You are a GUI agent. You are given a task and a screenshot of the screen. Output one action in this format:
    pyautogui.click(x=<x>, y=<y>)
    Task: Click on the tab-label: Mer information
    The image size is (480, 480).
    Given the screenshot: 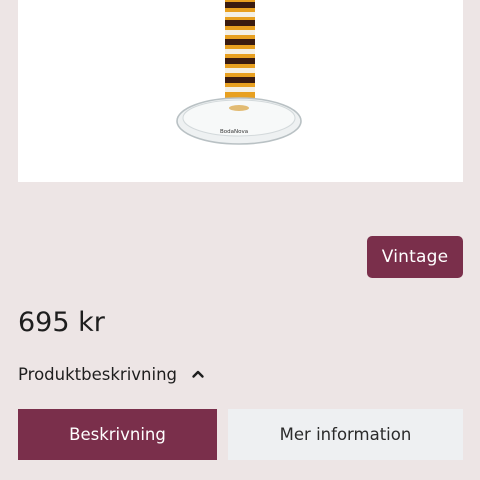 What is the action you would take?
    pyautogui.click(x=345, y=434)
    